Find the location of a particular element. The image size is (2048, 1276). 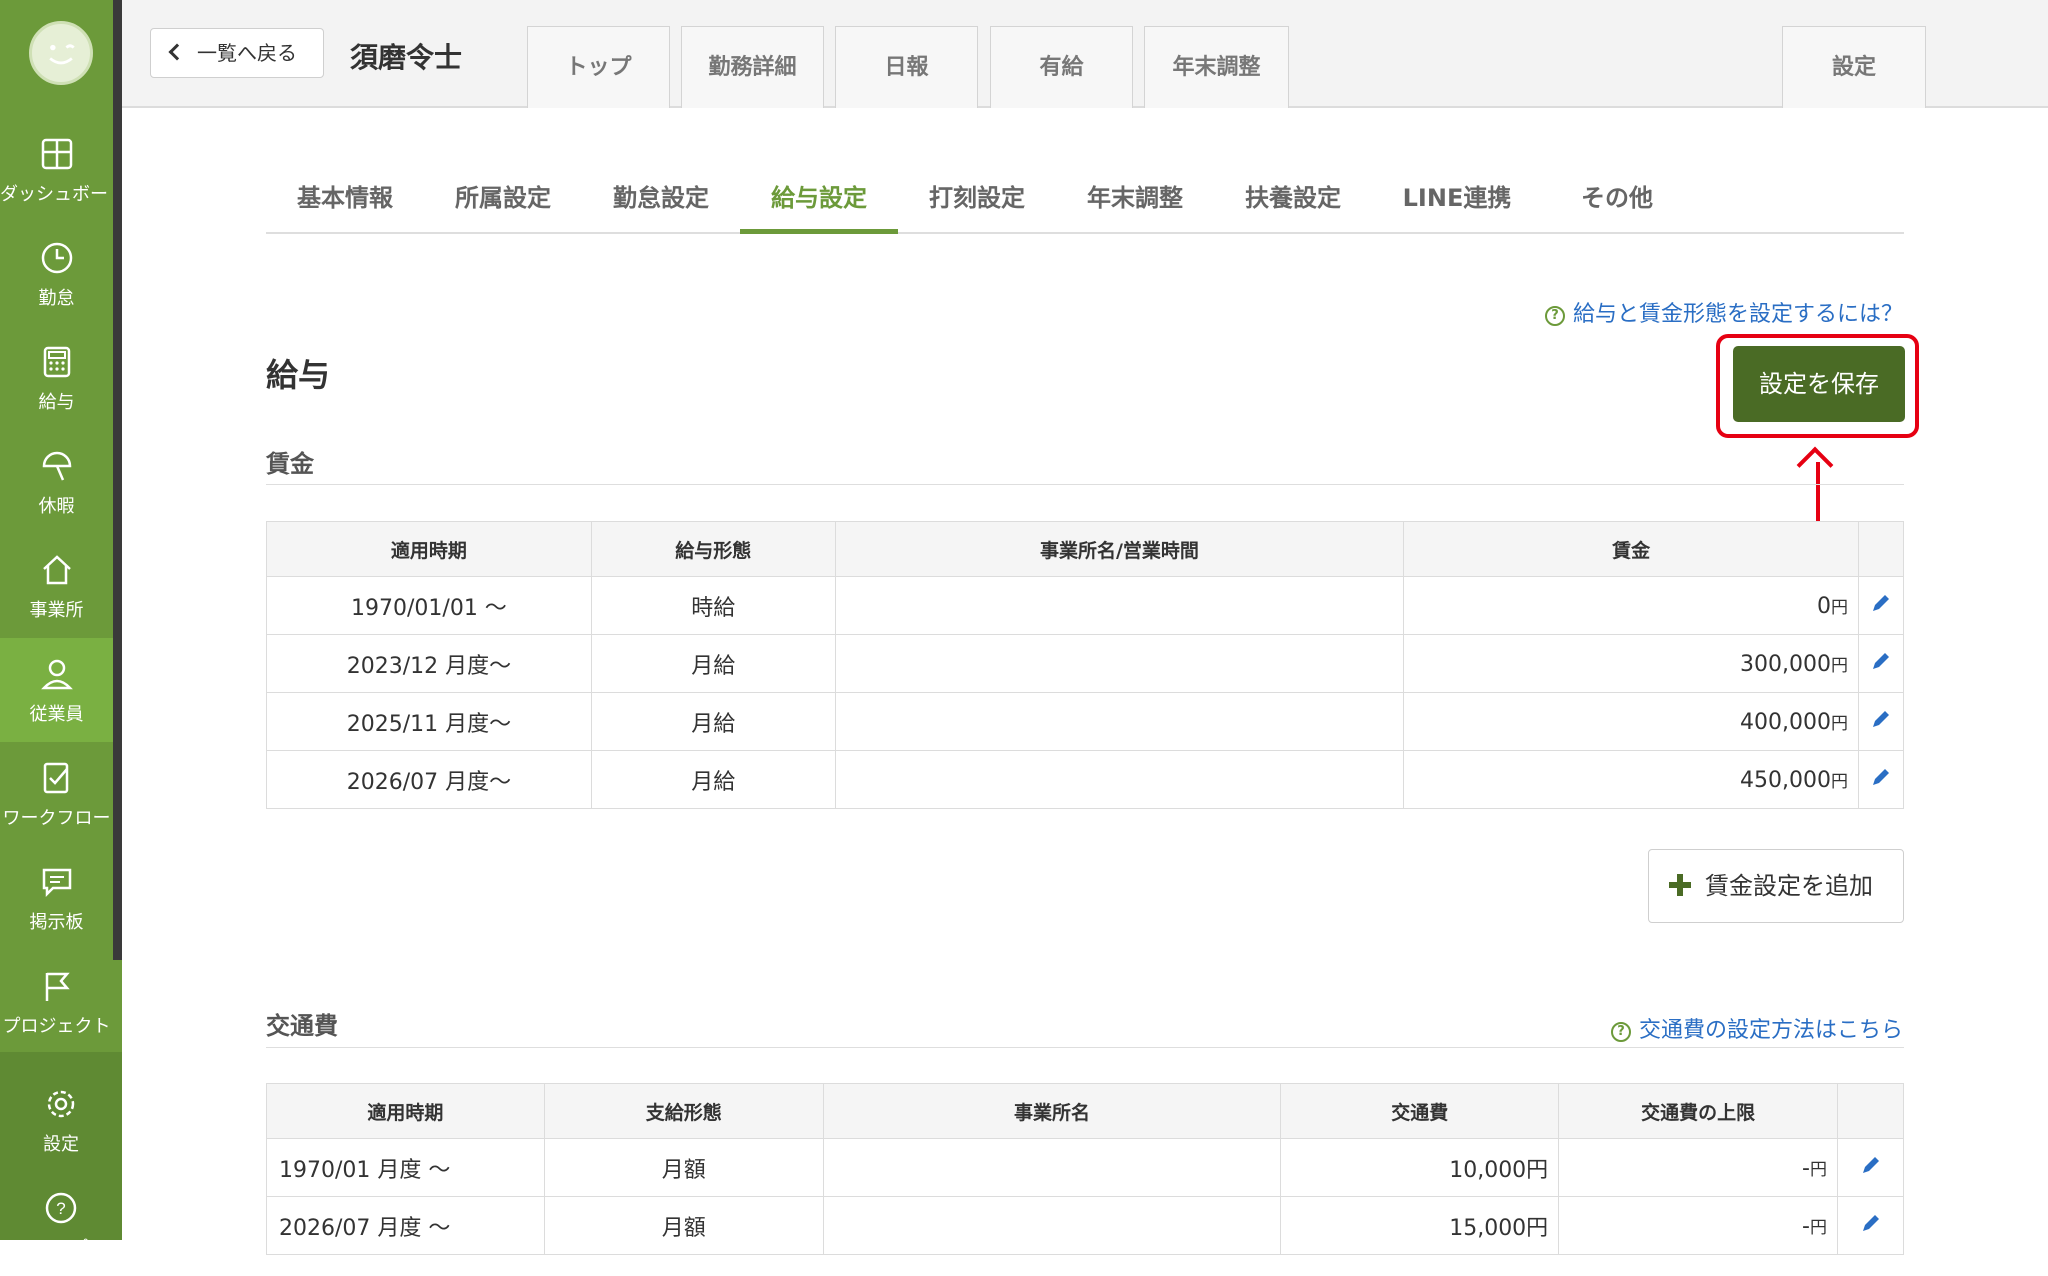

table-row: 2023/12 月度〜 月給 300,000円 is located at coordinates (1085, 663).